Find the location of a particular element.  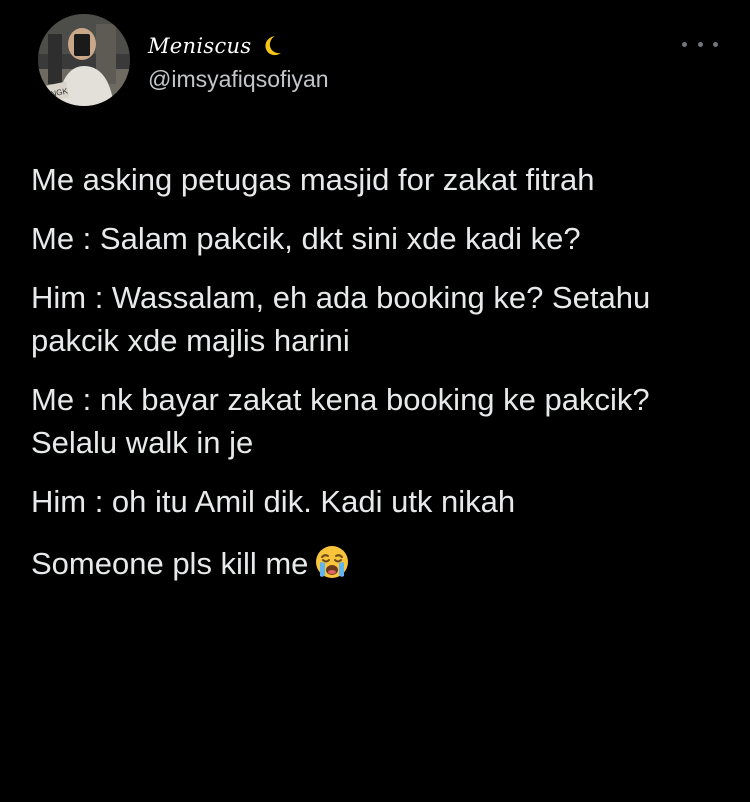

tweet-line: Someone pls kill me is located at coordinates (170, 563).